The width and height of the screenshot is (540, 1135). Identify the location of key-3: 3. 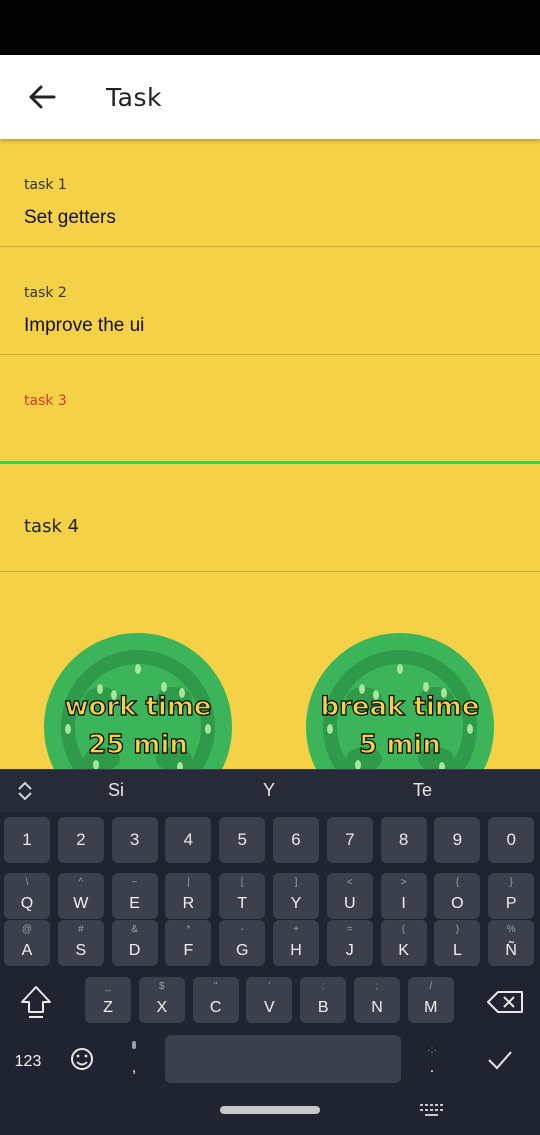
(134, 840).